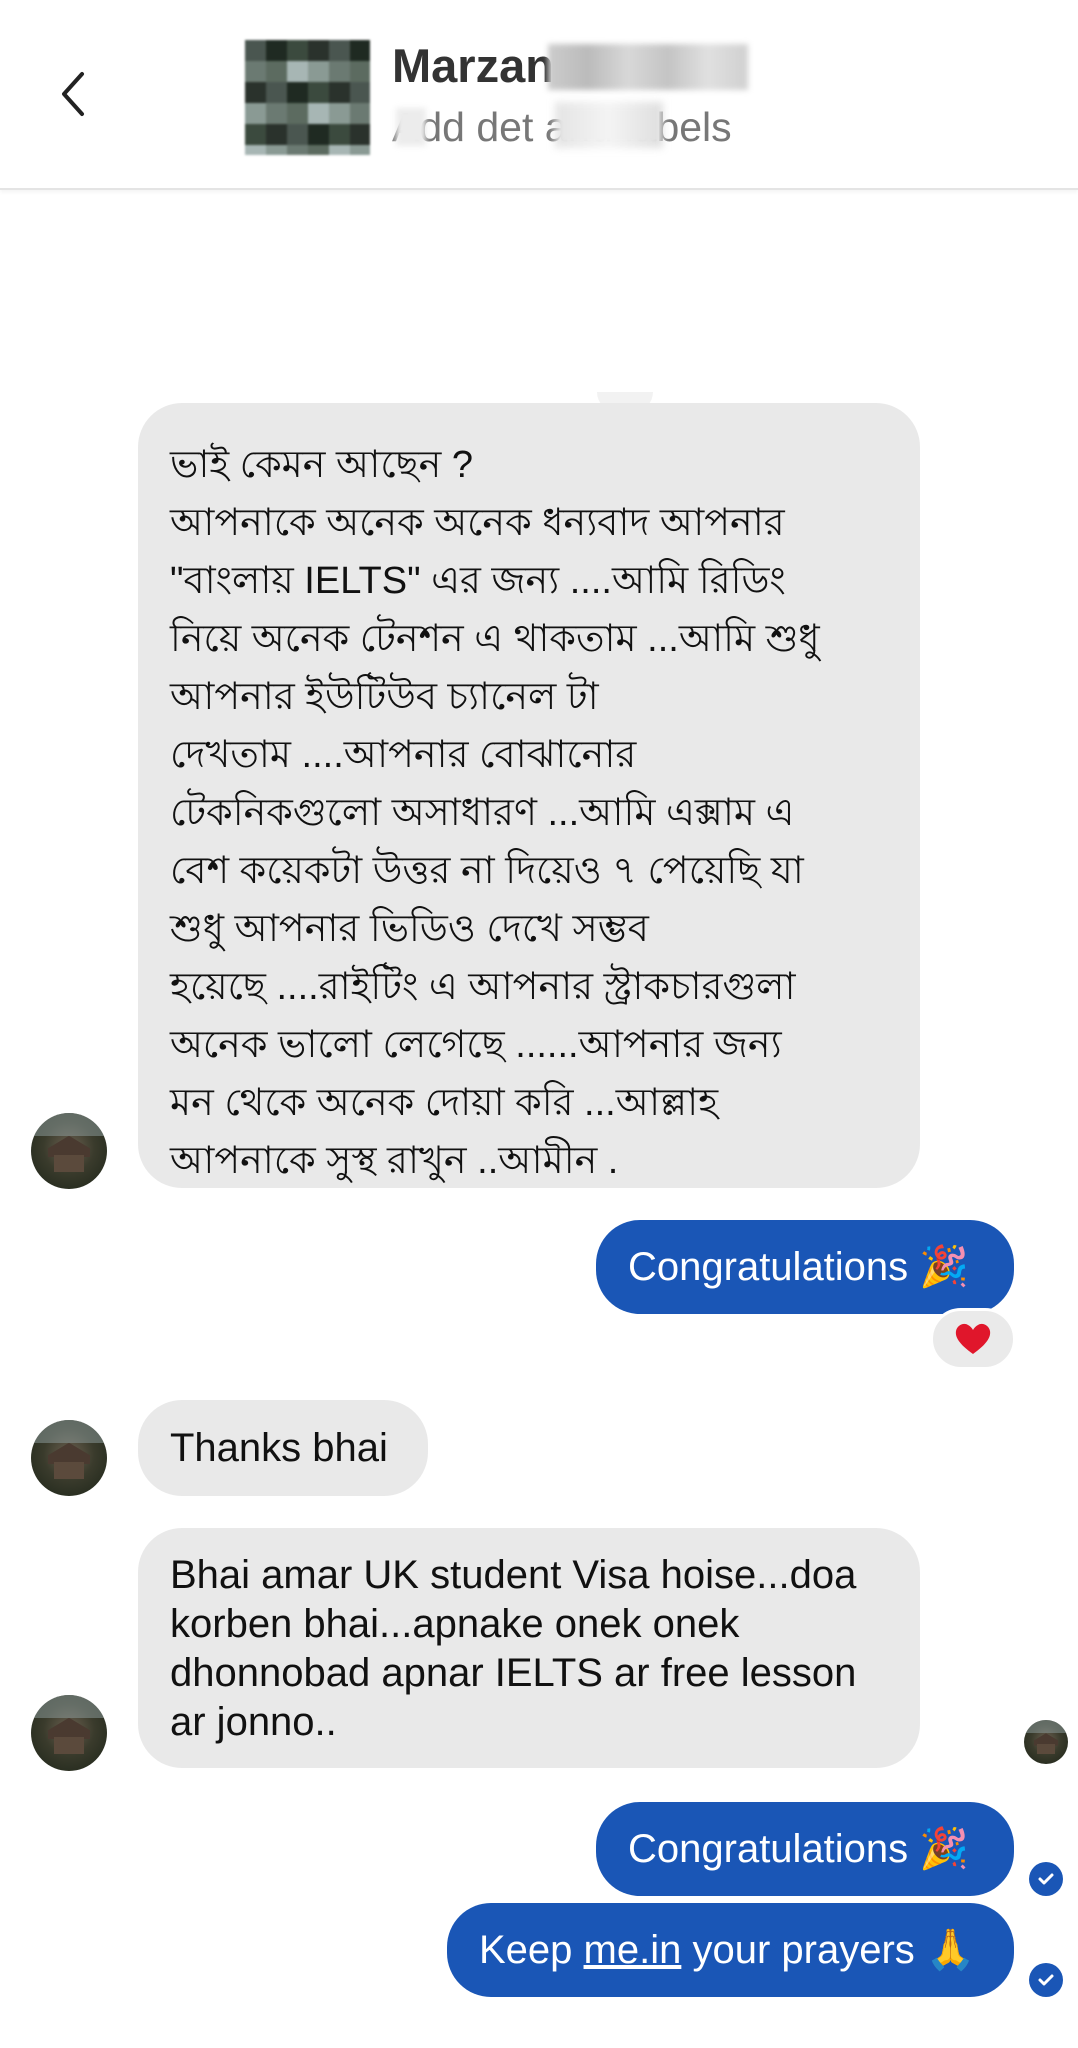 The width and height of the screenshot is (1078, 2048). Describe the element at coordinates (455, 1624) in the screenshot. I see `message-line: korben bhai...apnake onek onek` at that location.